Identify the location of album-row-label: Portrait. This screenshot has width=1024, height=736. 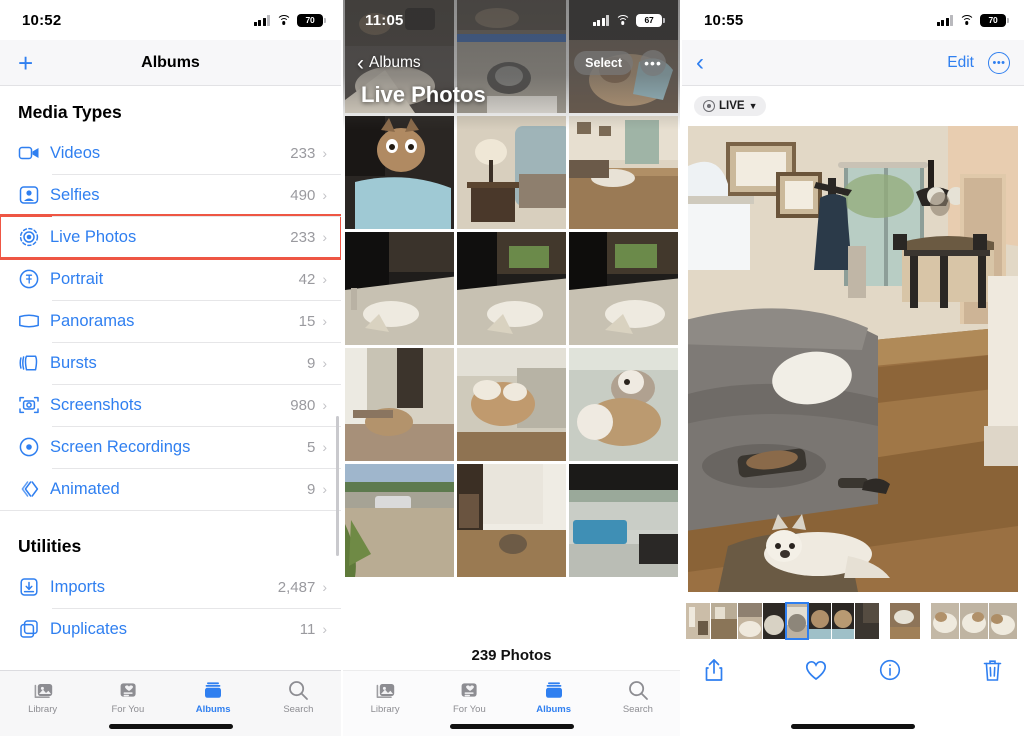
(77, 278).